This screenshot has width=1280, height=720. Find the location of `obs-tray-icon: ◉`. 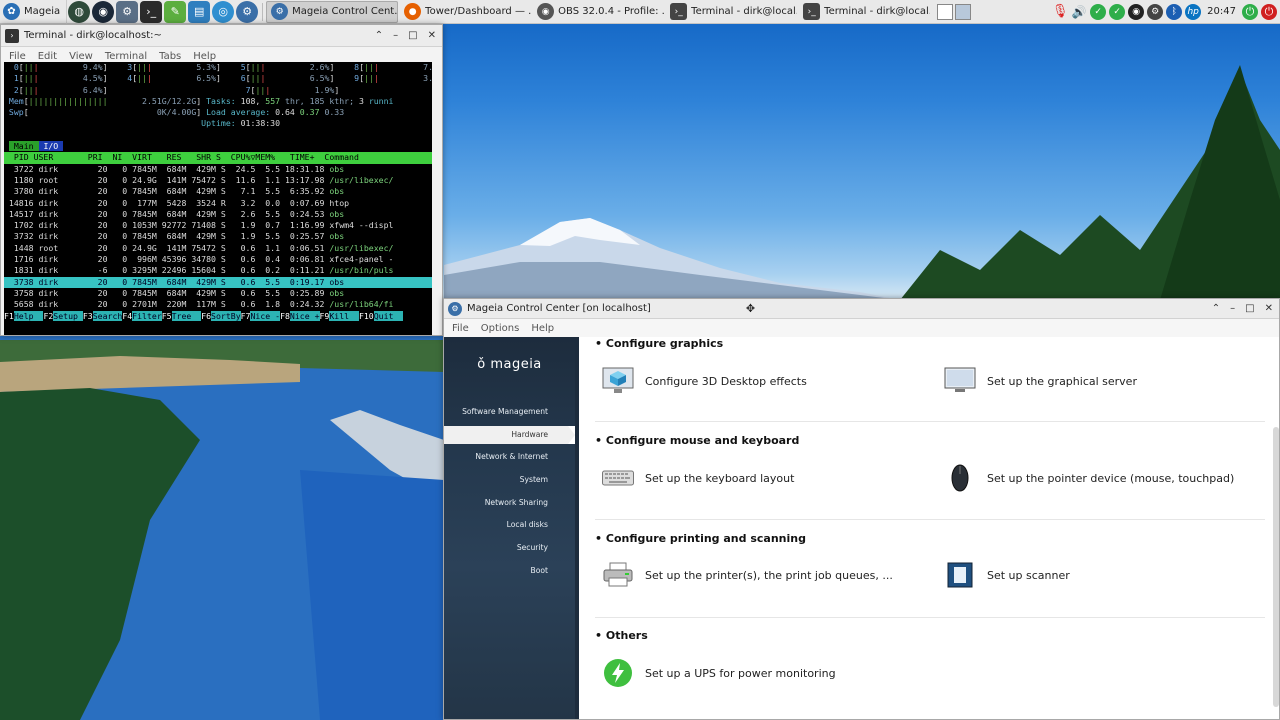

obs-tray-icon: ◉ is located at coordinates (1136, 11).